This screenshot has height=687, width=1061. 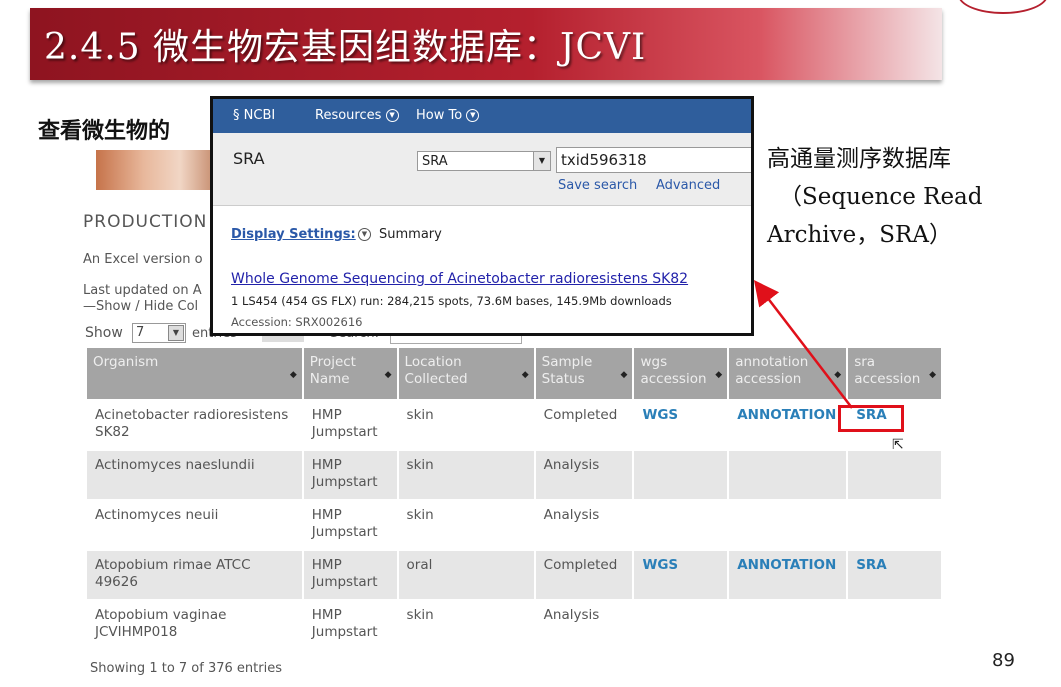 What do you see at coordinates (194, 625) in the screenshot?
I see `cell-organism: Atopobium vaginae JCVIHMP018` at bounding box center [194, 625].